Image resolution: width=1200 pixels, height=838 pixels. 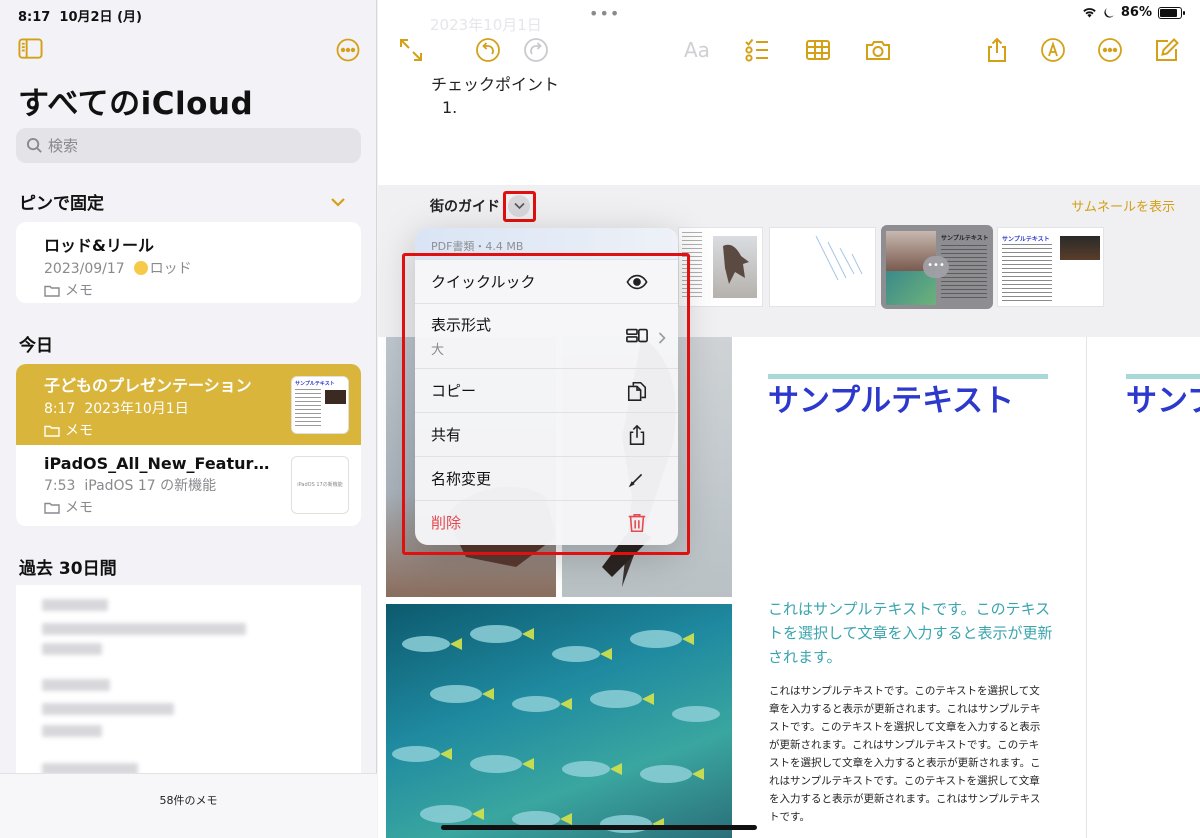 I want to click on menu-item-copy: コピー, so click(x=546, y=390).